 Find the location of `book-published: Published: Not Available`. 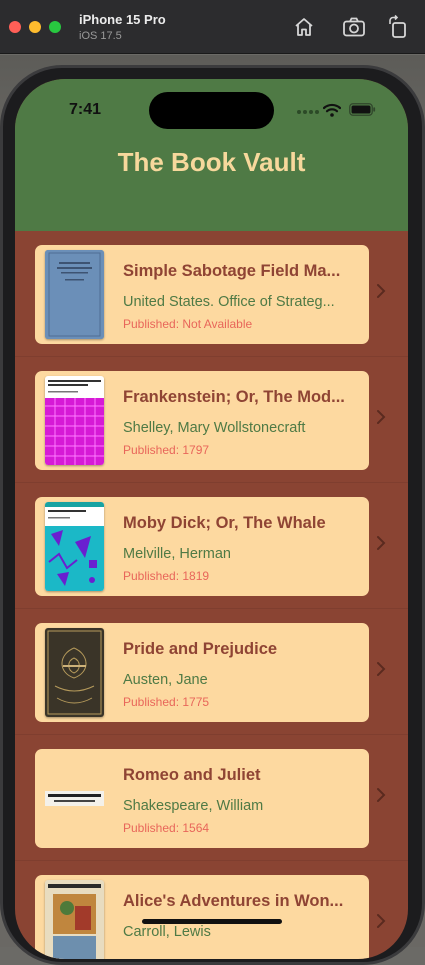

book-published: Published: Not Available is located at coordinates (188, 324).